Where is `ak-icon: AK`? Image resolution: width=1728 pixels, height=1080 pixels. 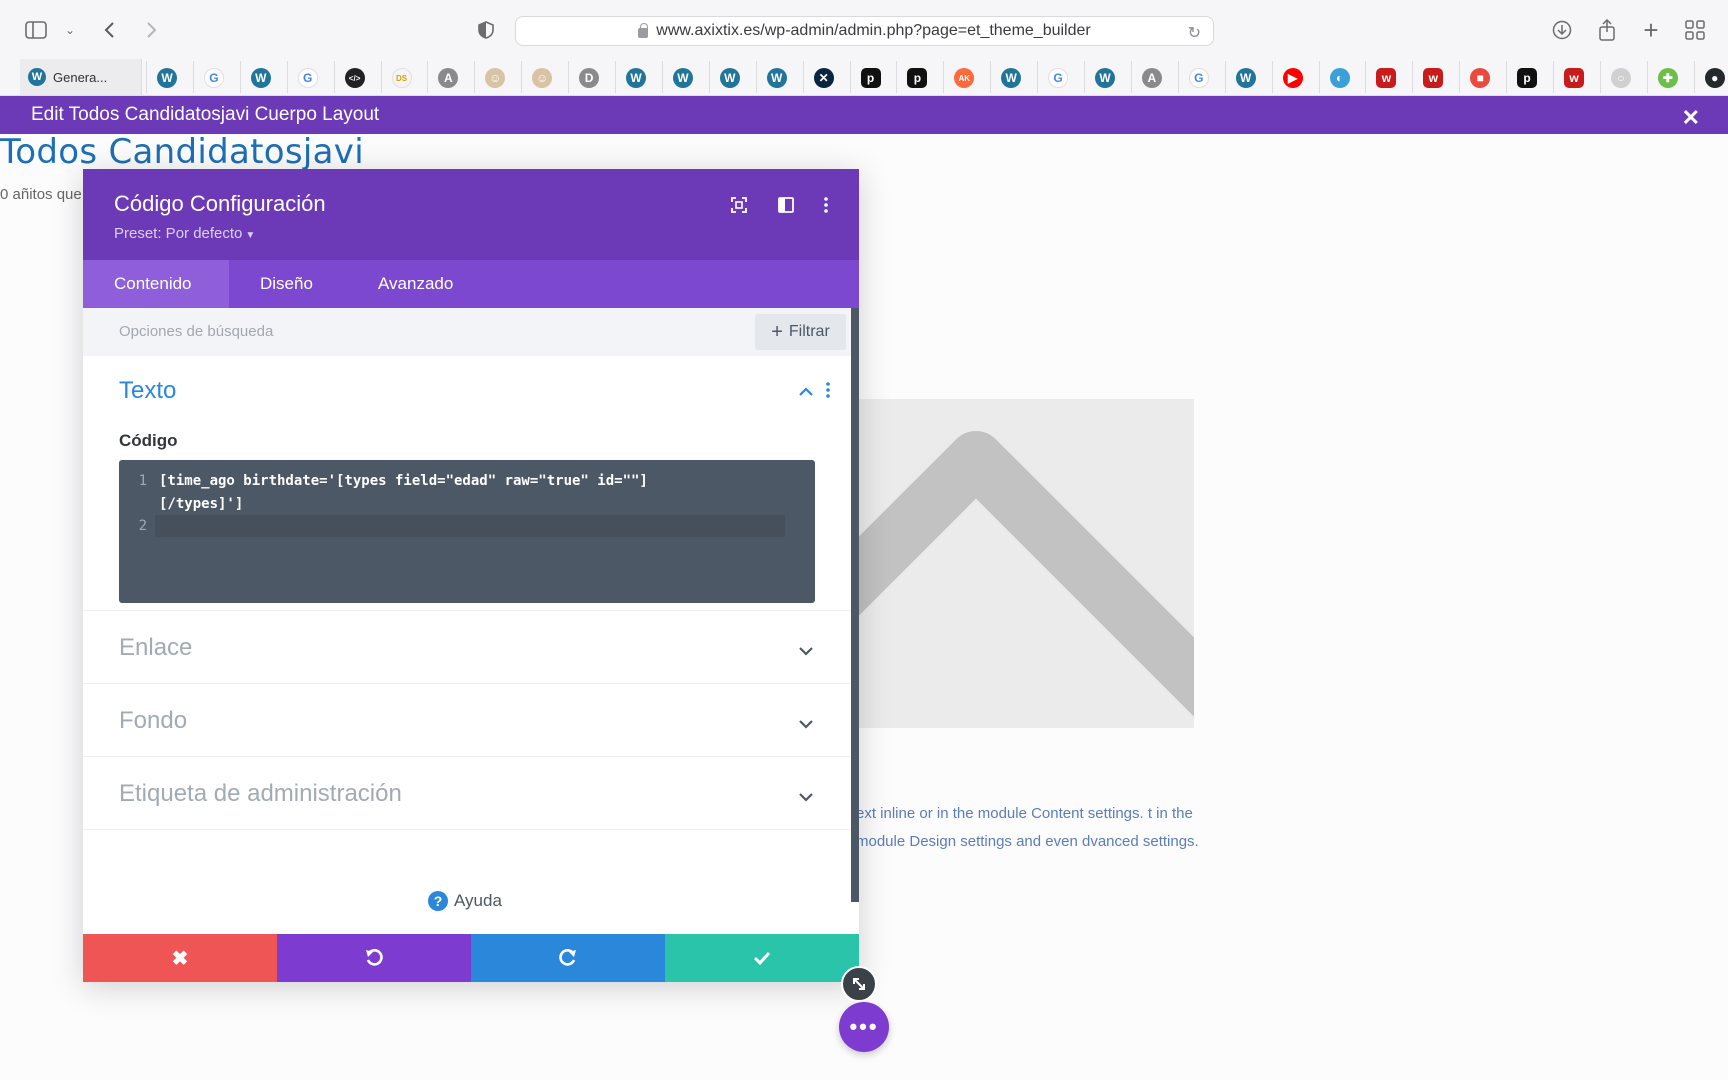 ak-icon: AK is located at coordinates (964, 78).